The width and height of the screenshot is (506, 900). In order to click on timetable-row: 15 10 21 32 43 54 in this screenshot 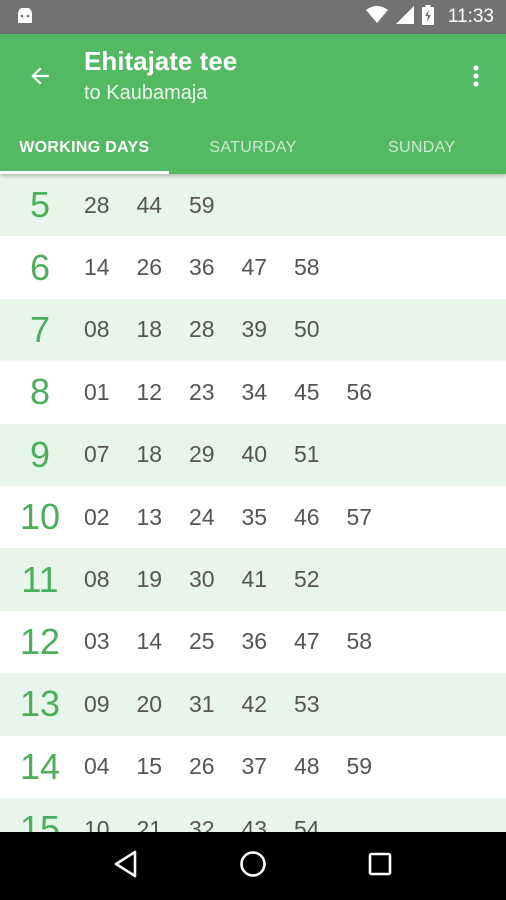, I will do `click(253, 814)`.